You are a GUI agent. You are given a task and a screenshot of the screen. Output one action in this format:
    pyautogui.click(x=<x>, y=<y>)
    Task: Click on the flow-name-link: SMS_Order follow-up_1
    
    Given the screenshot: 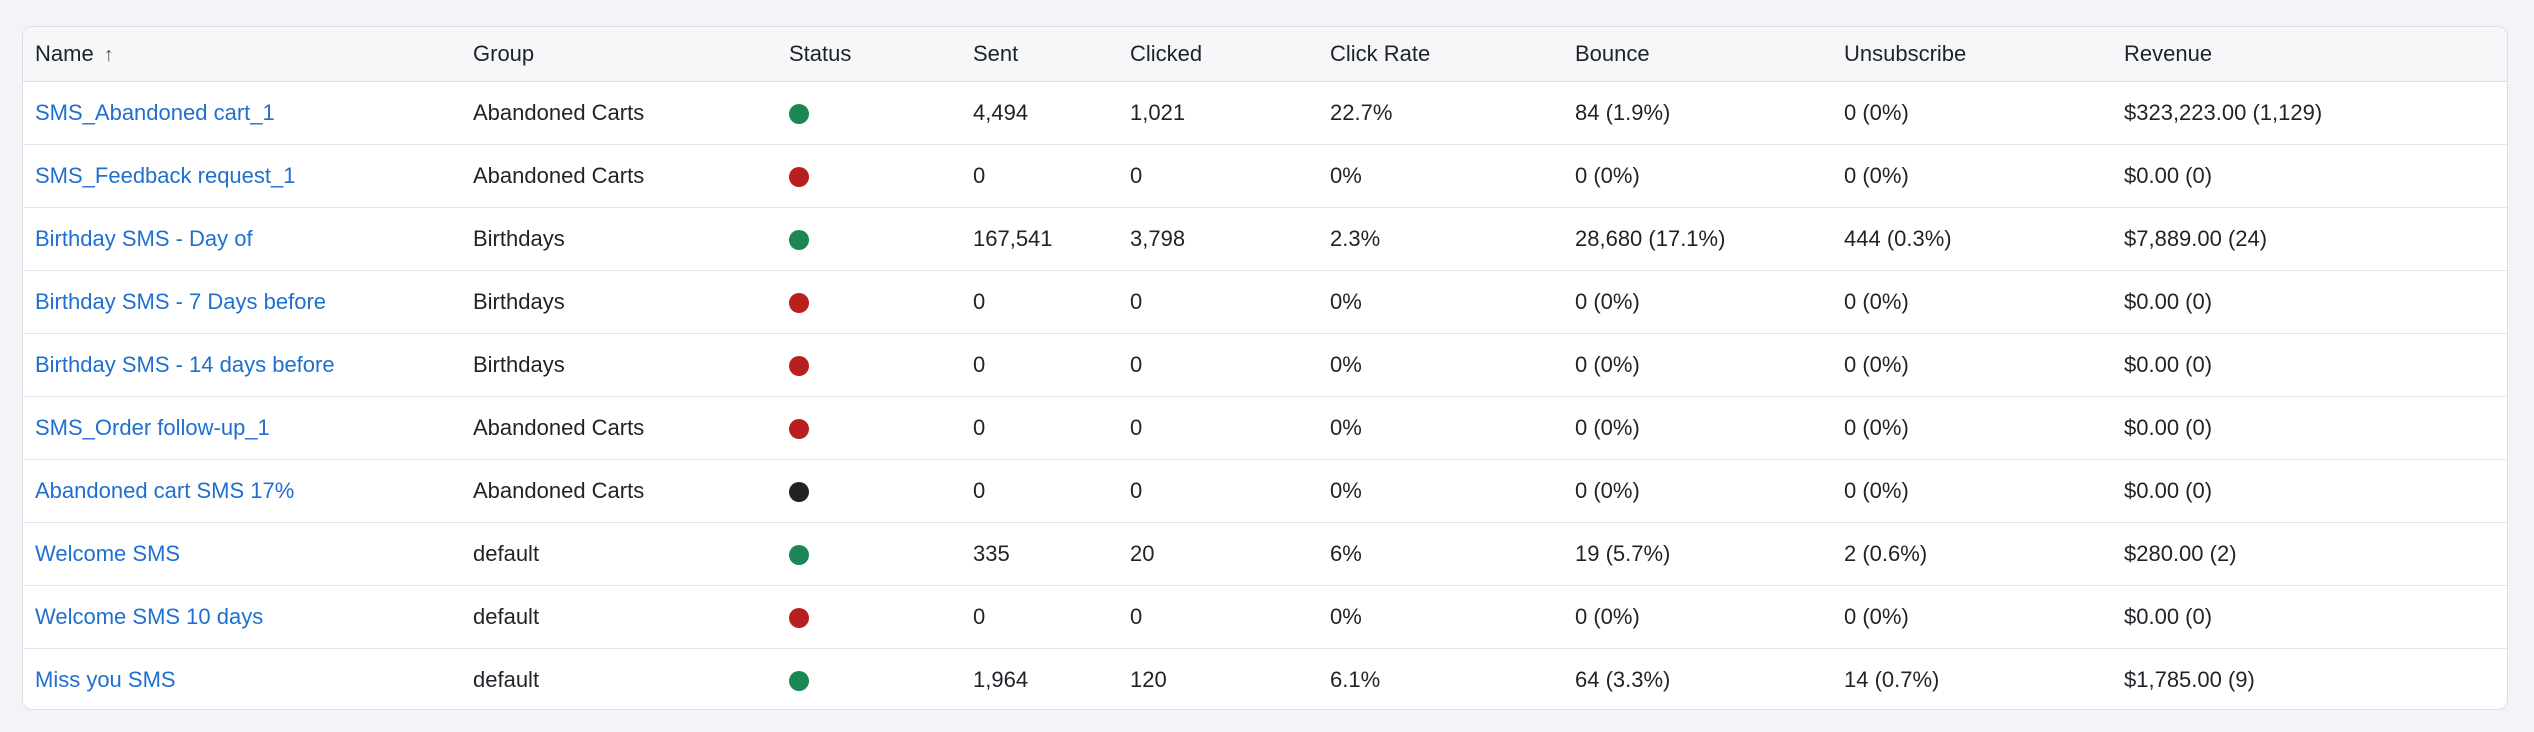 What is the action you would take?
    pyautogui.click(x=152, y=427)
    